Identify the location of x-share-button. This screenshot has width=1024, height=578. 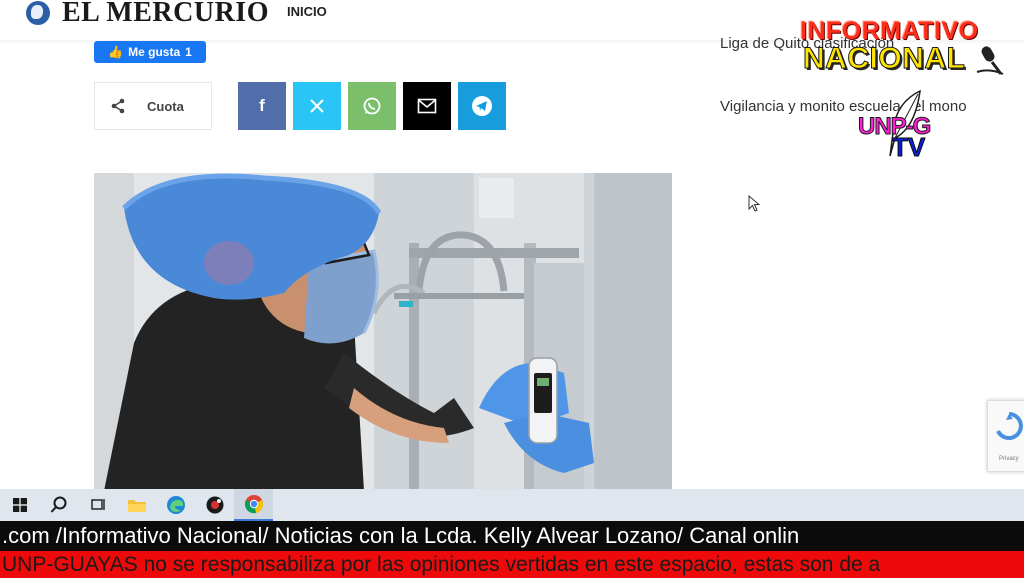
(317, 106).